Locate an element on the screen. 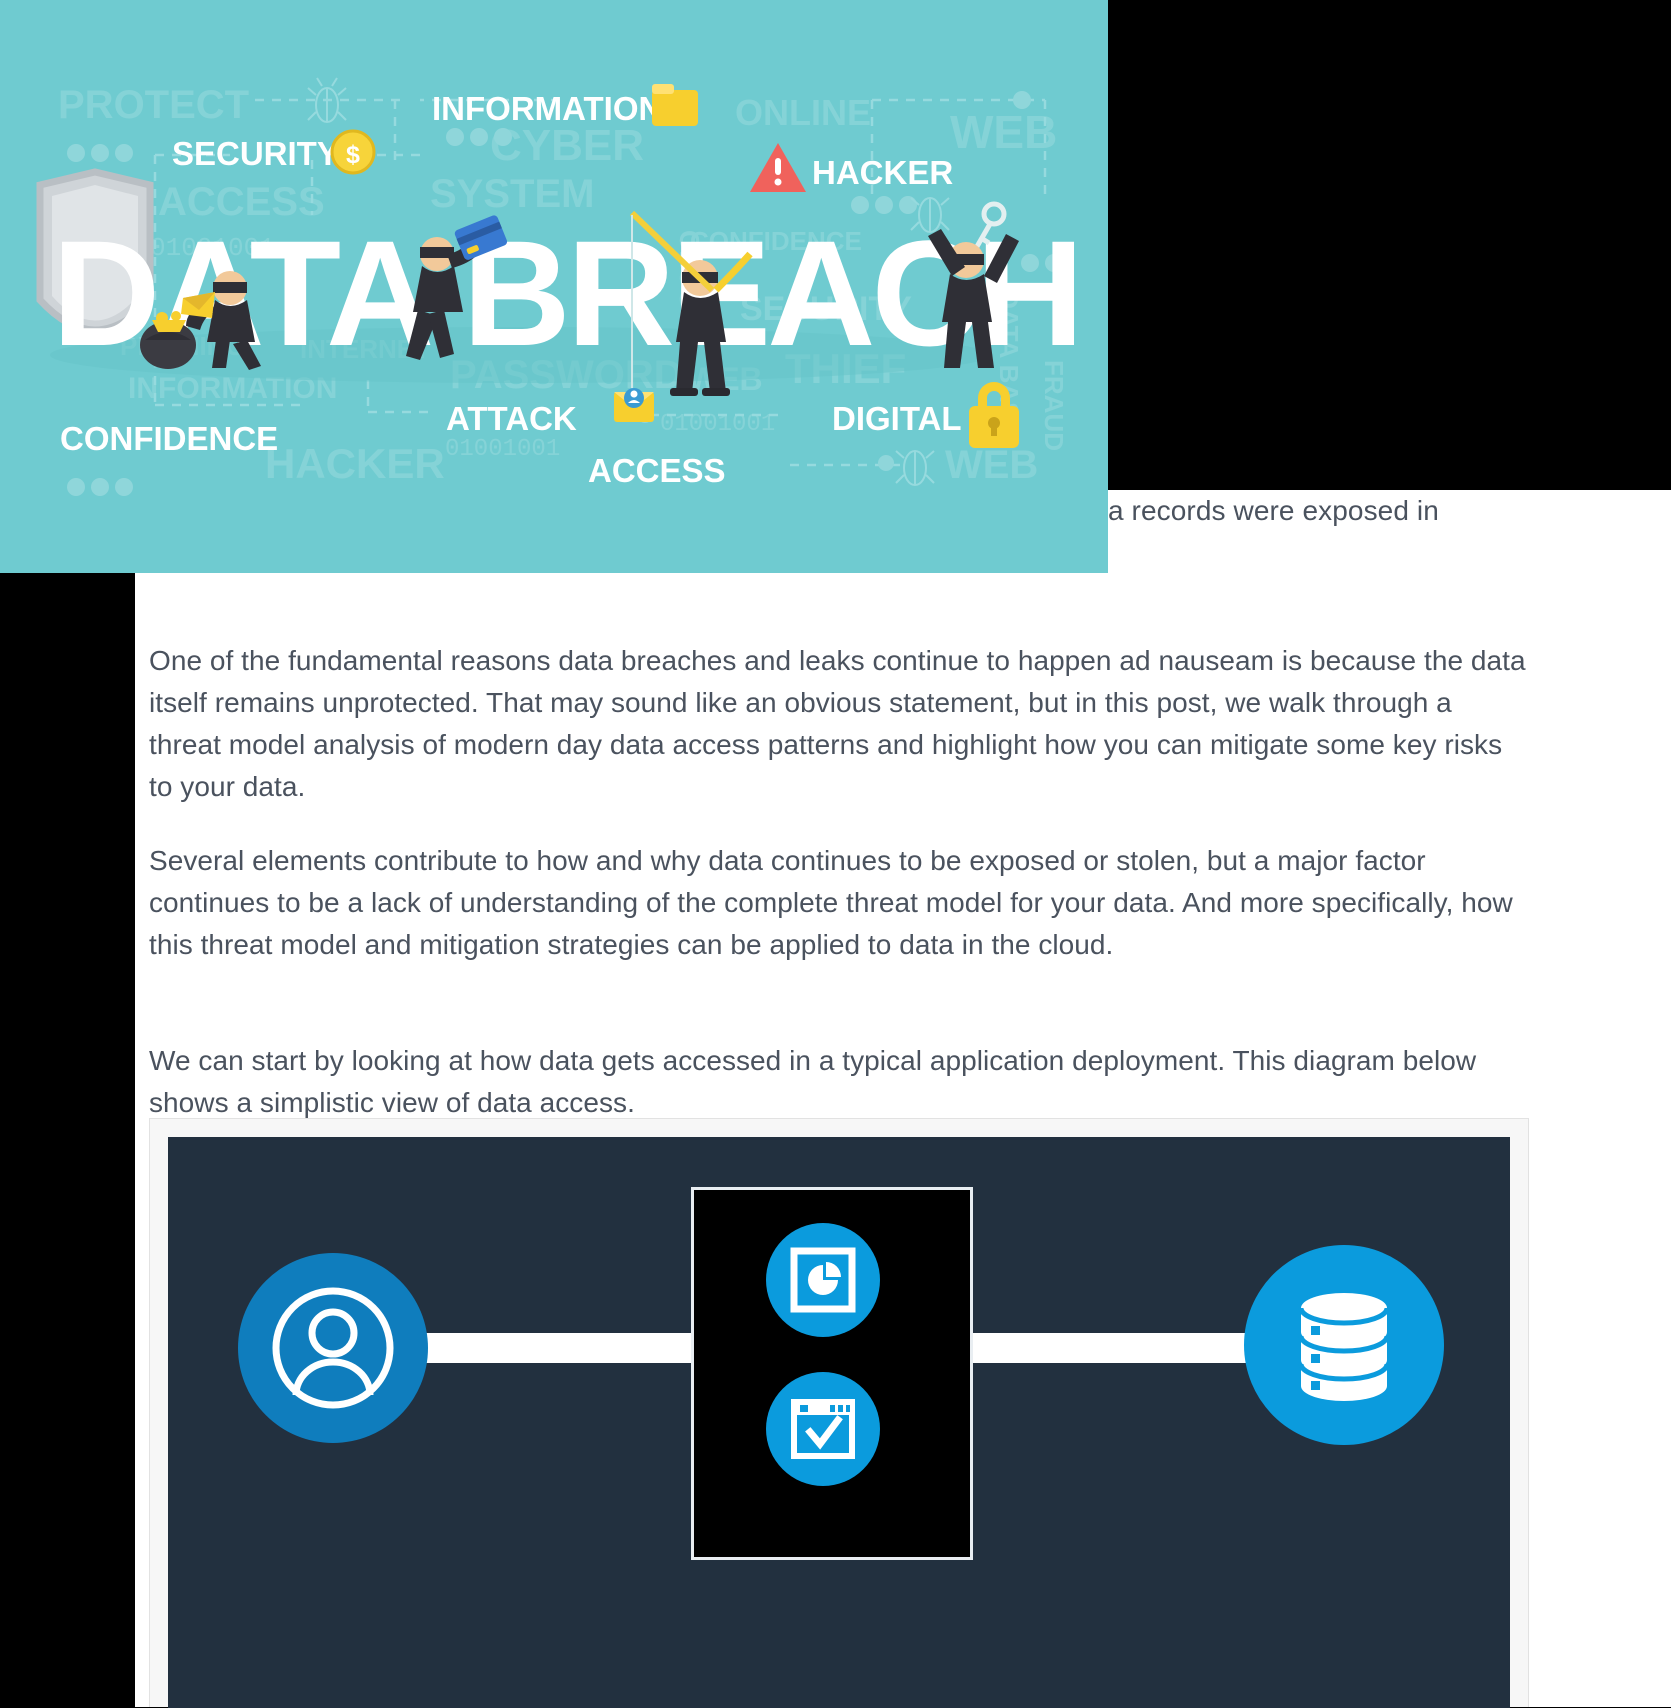  database-node is located at coordinates (1344, 1345).